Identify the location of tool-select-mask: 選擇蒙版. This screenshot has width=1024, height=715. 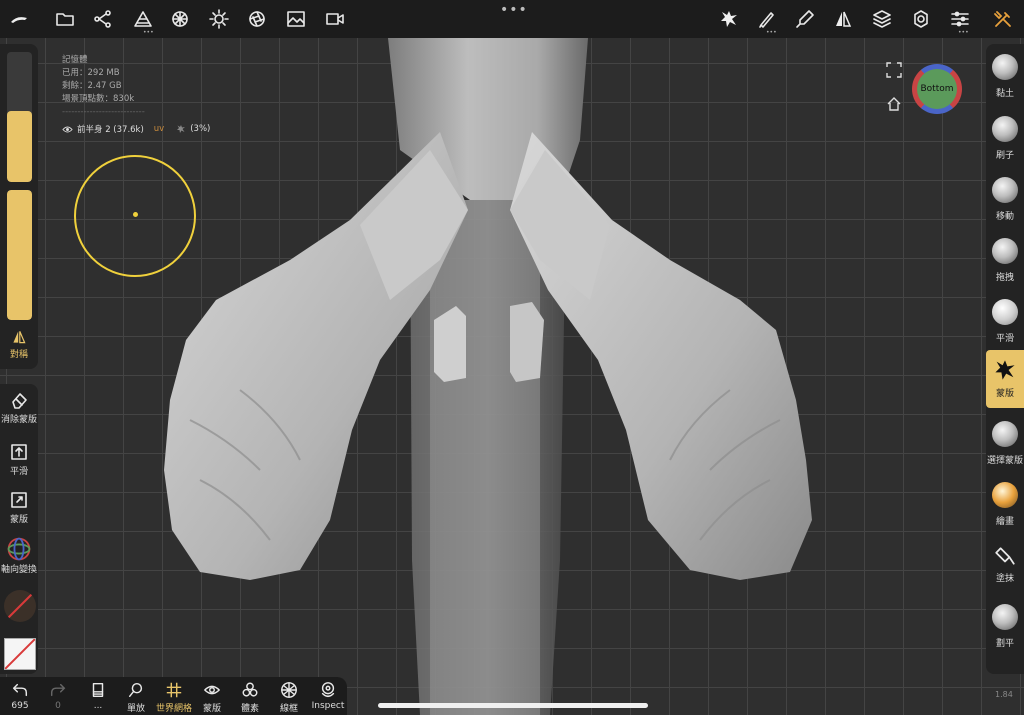
(1005, 444).